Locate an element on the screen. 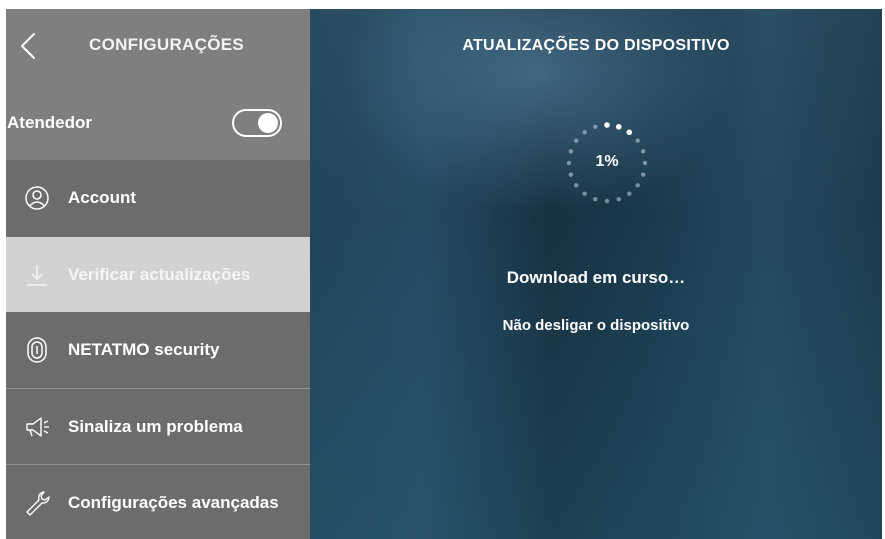  megaphone-icon is located at coordinates (37, 427).